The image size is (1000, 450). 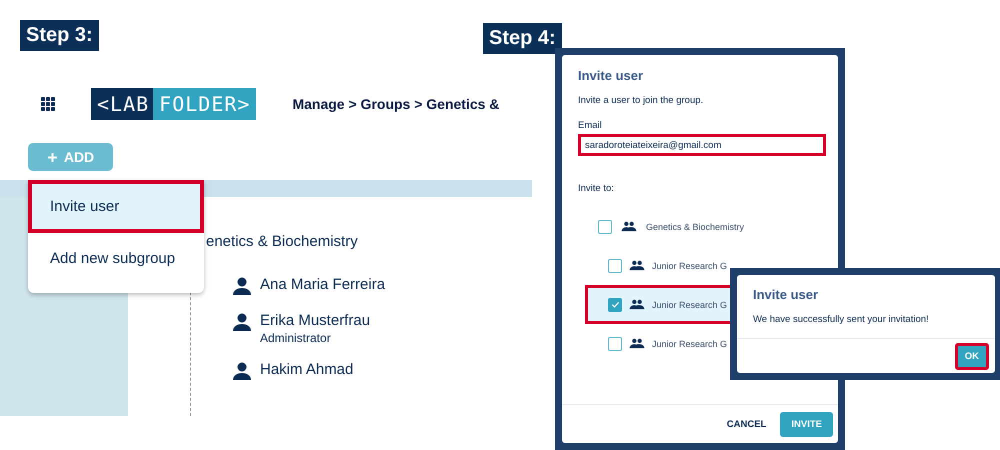 I want to click on invite-to-label: Invite to:, so click(x=596, y=188).